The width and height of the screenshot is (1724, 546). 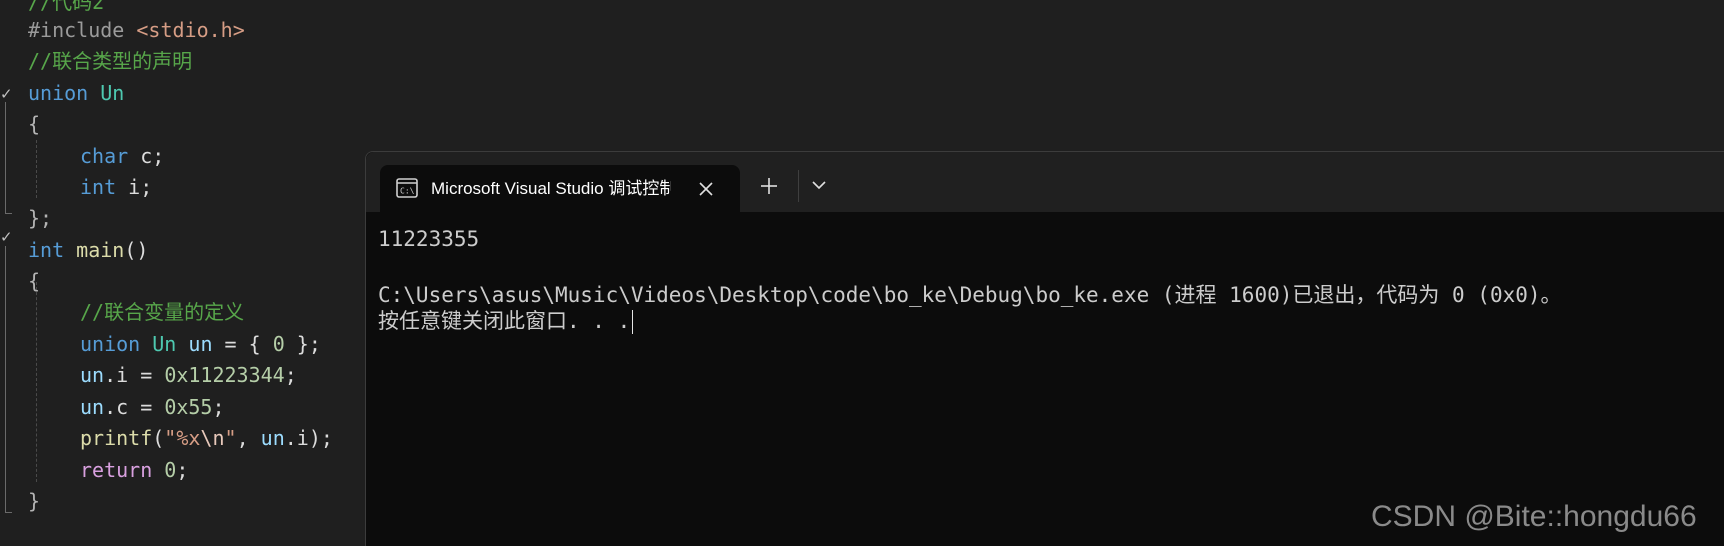 What do you see at coordinates (242, 344) in the screenshot?
I see `code-text: = {` at bounding box center [242, 344].